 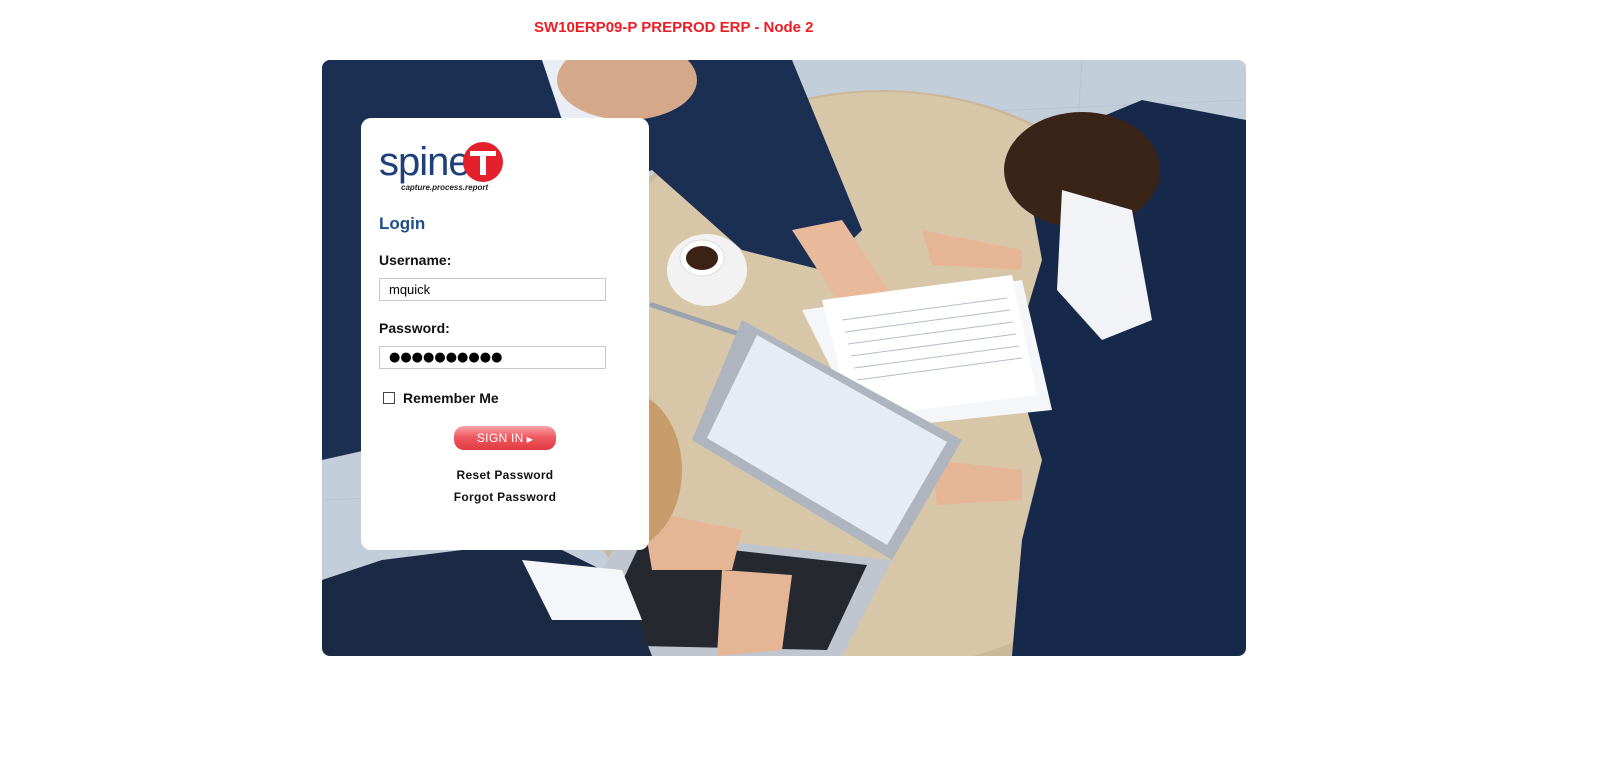 I want to click on remember-me-checkbox, so click(x=389, y=398).